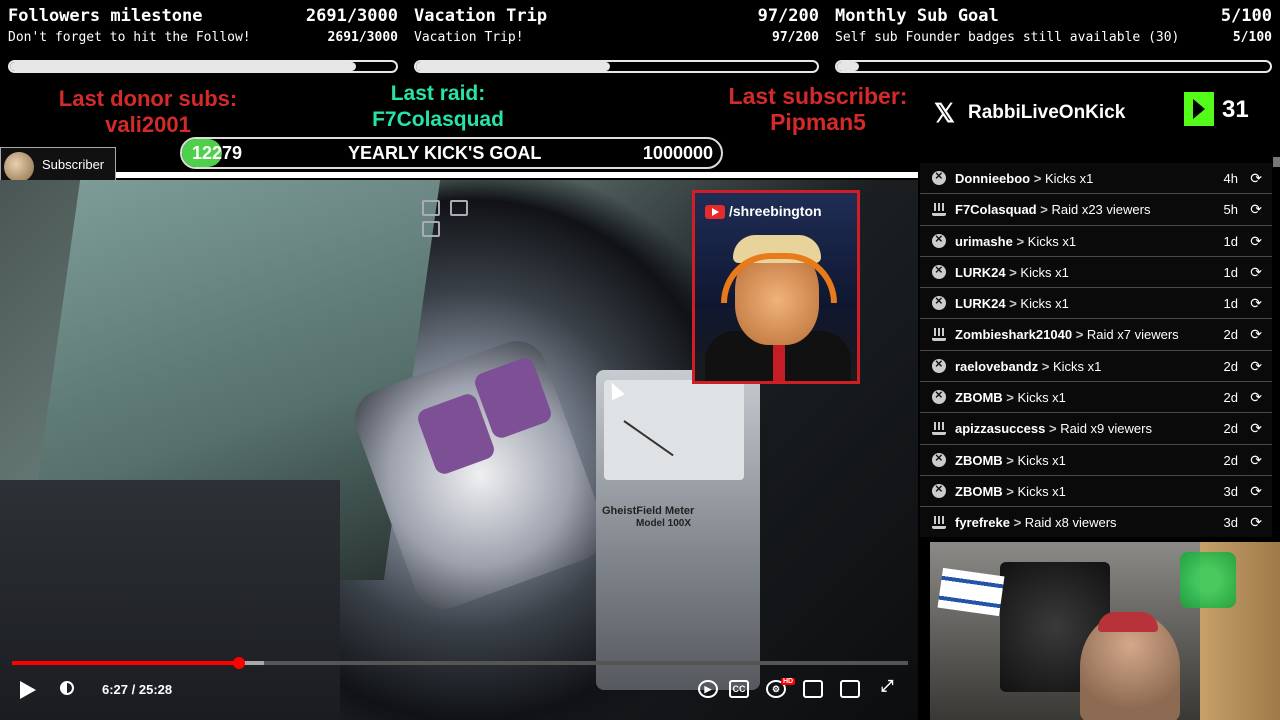 This screenshot has width=1280, height=720. Describe the element at coordinates (980, 304) in the screenshot. I see `event-user: LURK24` at that location.